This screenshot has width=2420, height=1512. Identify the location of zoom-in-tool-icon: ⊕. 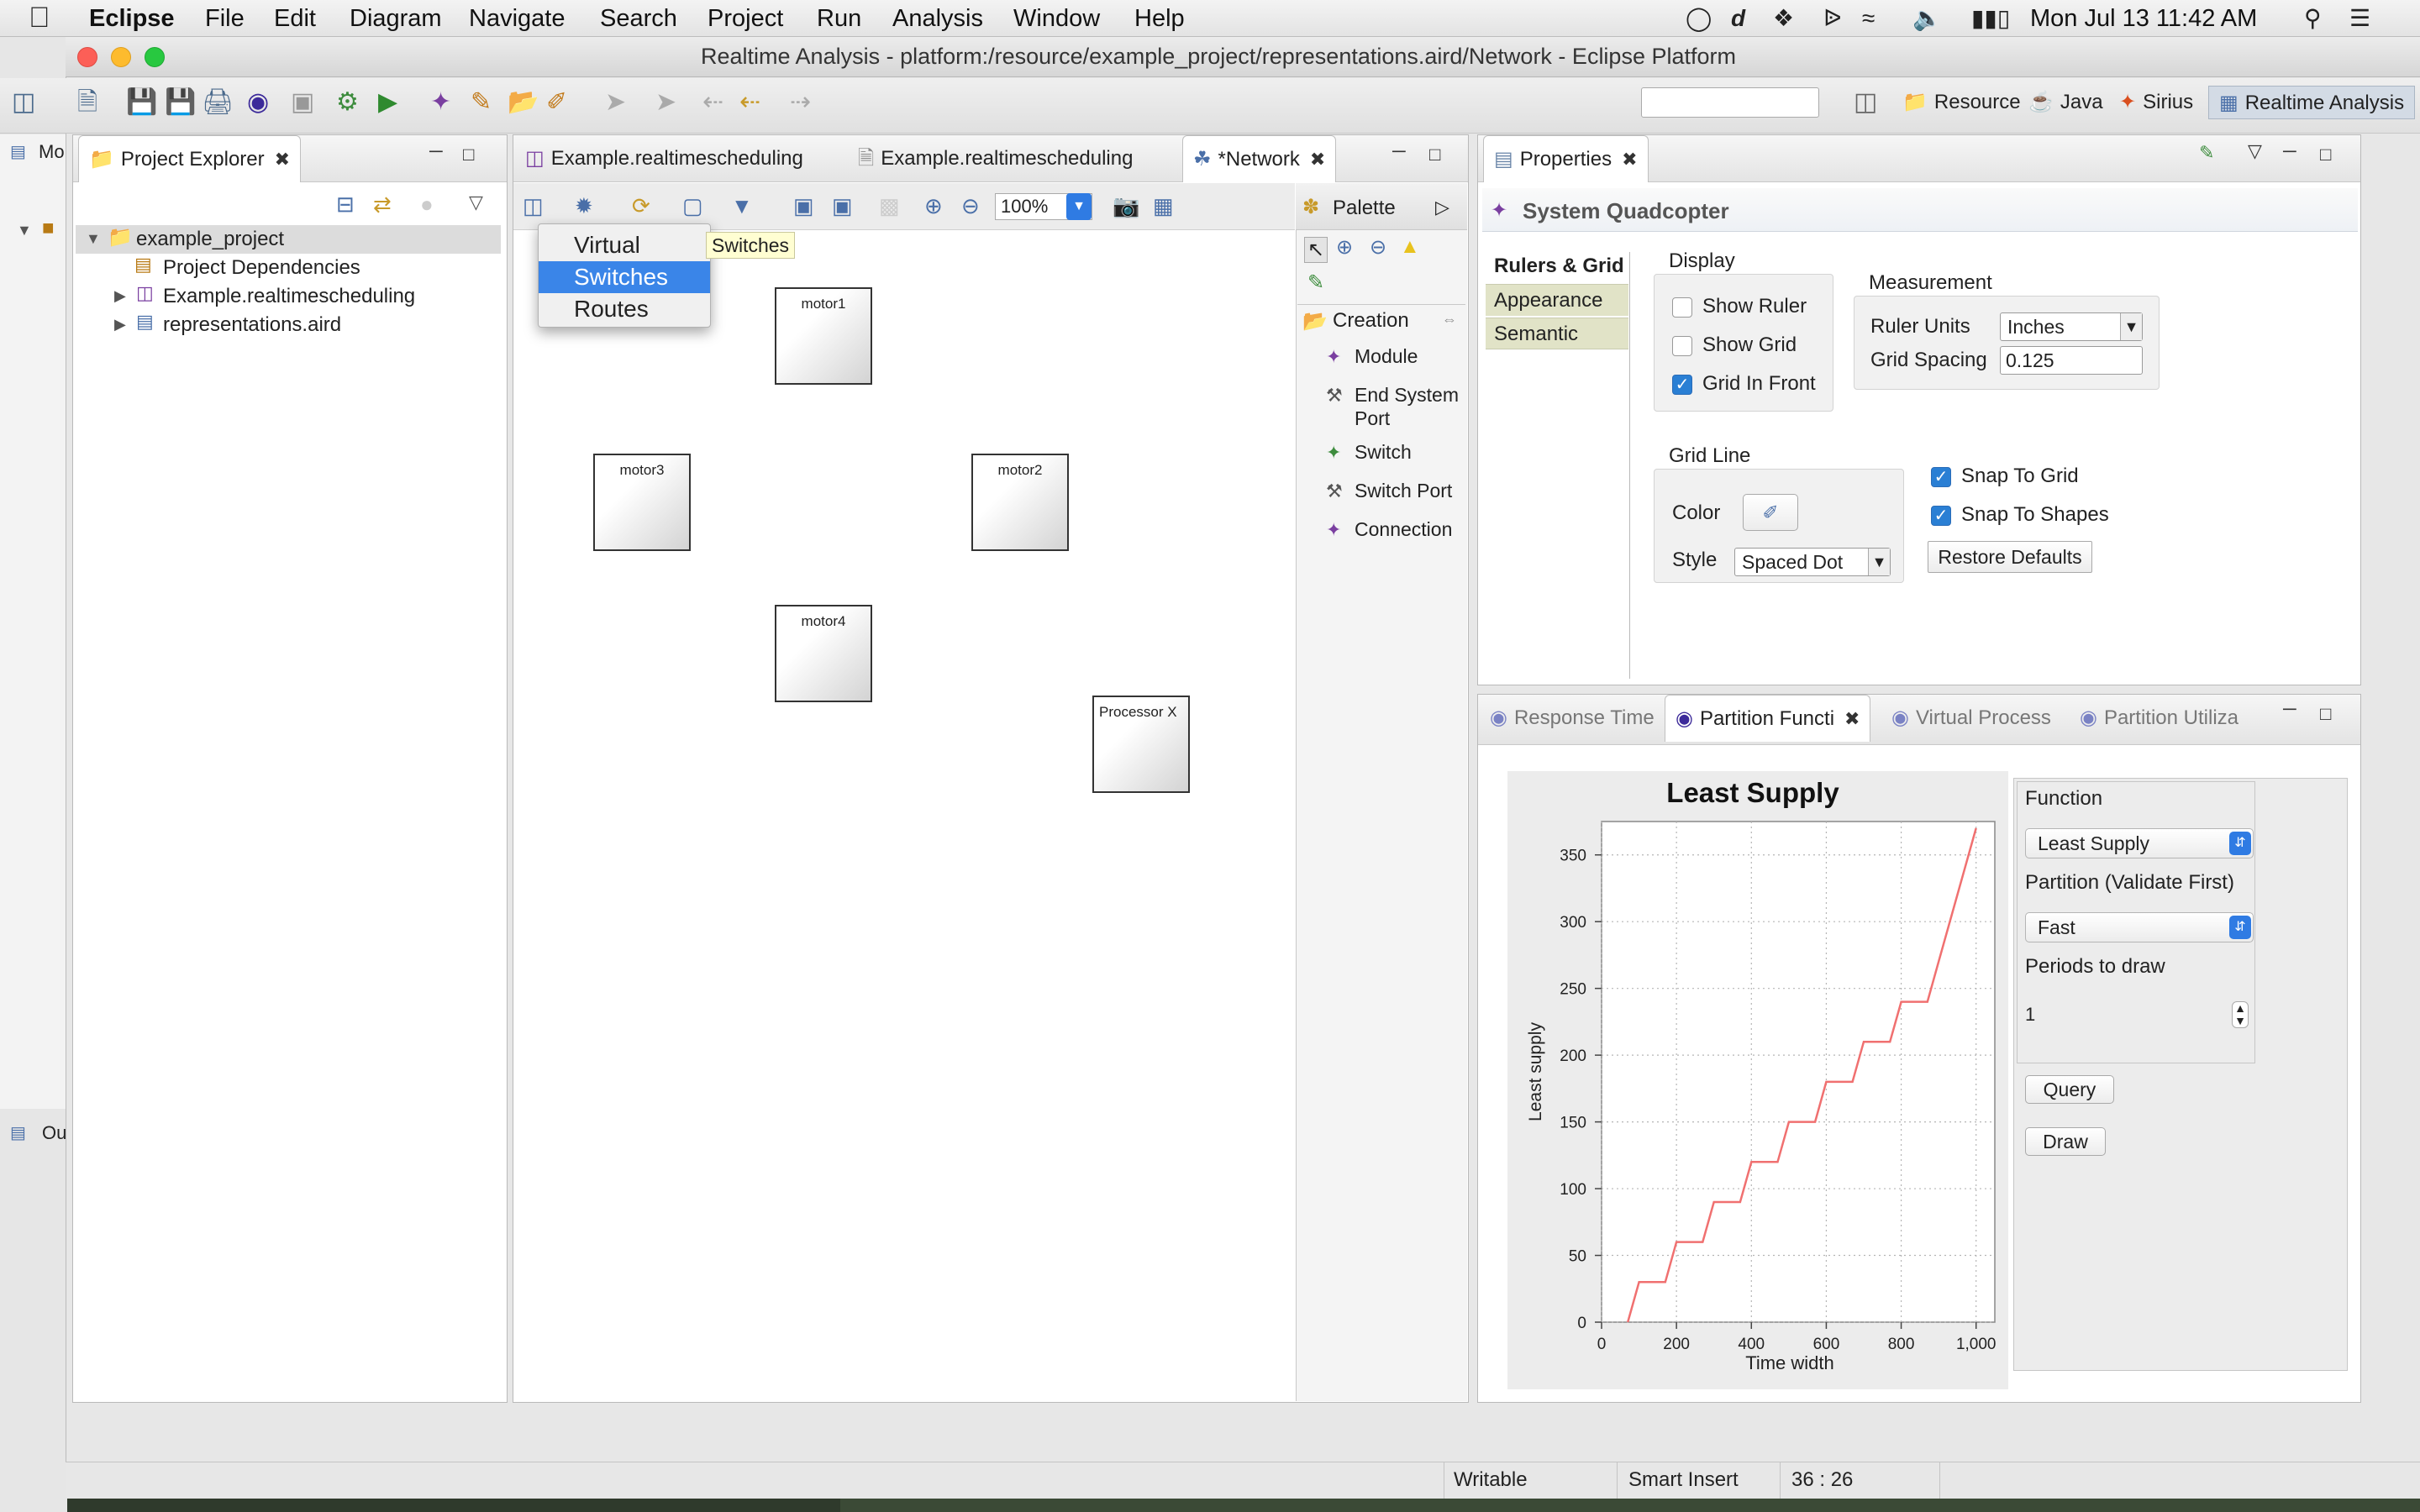
(1345, 247).